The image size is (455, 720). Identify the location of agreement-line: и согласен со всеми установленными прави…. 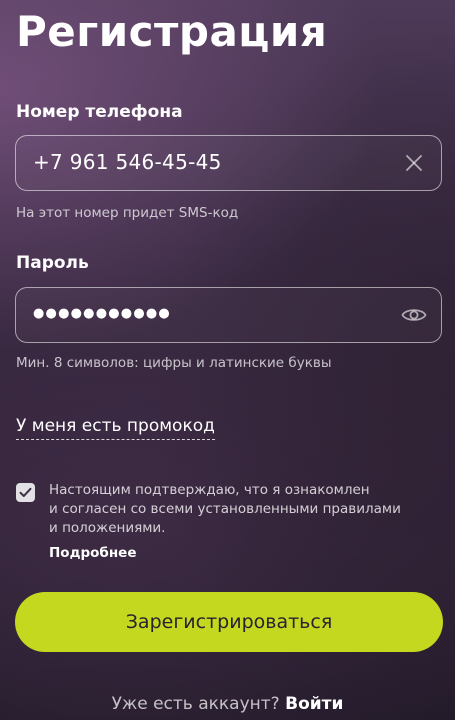
(225, 509).